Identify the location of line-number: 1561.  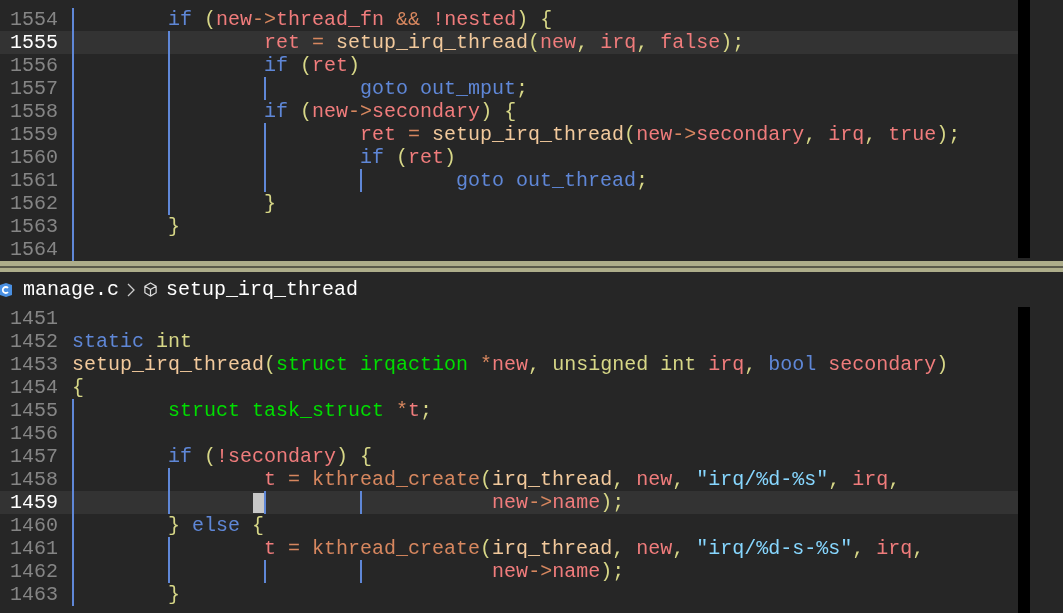
(33, 180).